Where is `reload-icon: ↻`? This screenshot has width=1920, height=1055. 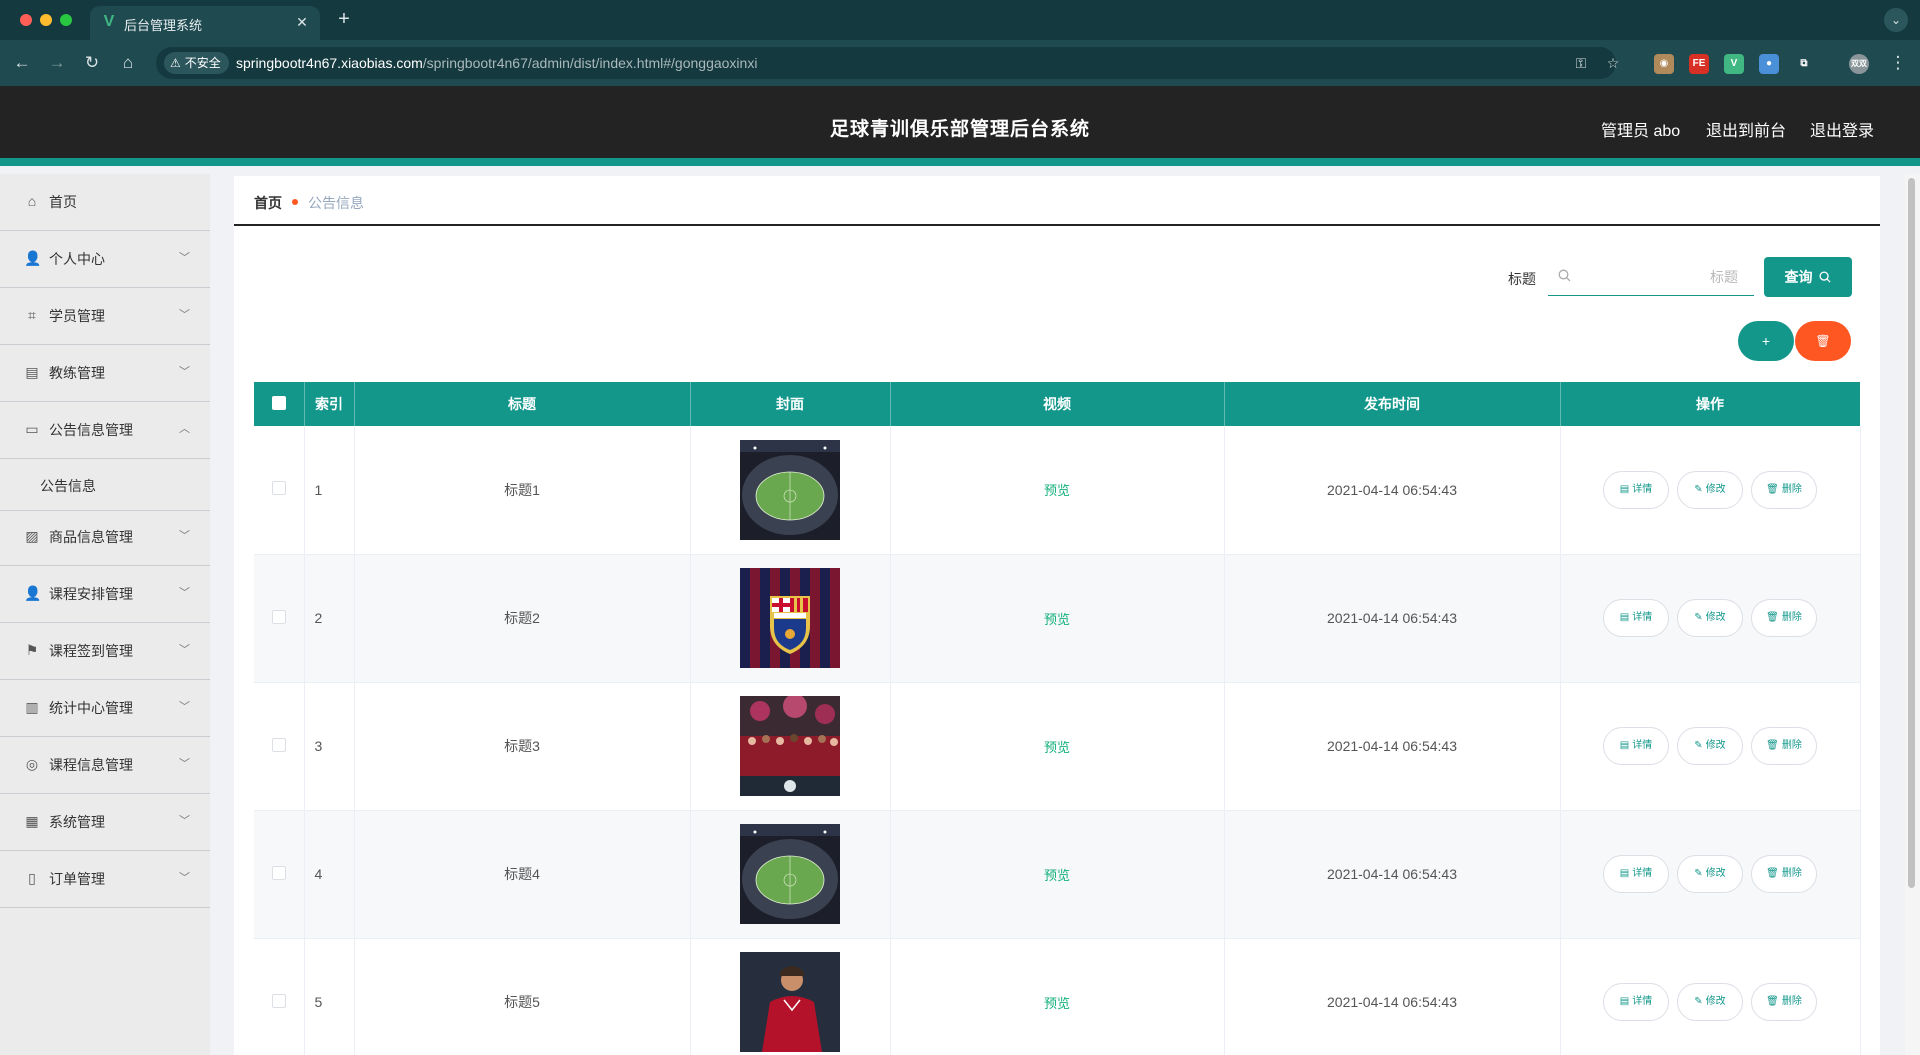 reload-icon: ↻ is located at coordinates (92, 63).